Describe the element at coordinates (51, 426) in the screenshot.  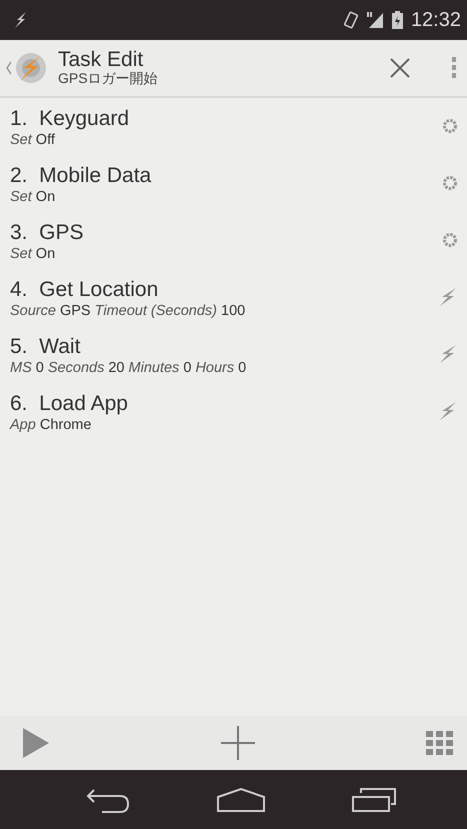
I see `action-parameters: App Chrome` at that location.